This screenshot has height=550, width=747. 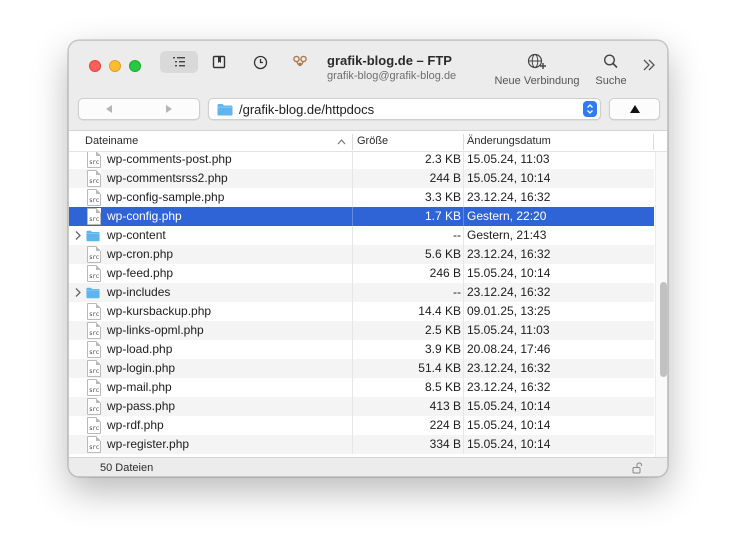 I want to click on file-row: src wp-register.php 334 B 15.05.24, 10:14, so click(x=361, y=444).